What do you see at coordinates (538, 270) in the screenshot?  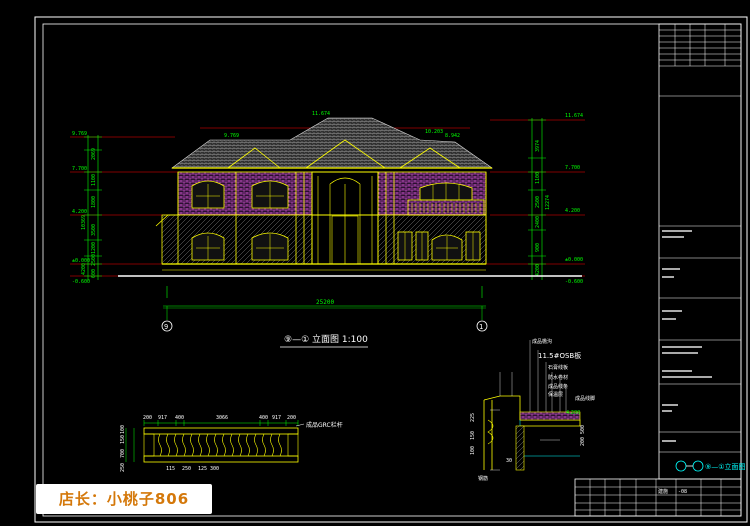 I see `right-dim-5: 4200` at bounding box center [538, 270].